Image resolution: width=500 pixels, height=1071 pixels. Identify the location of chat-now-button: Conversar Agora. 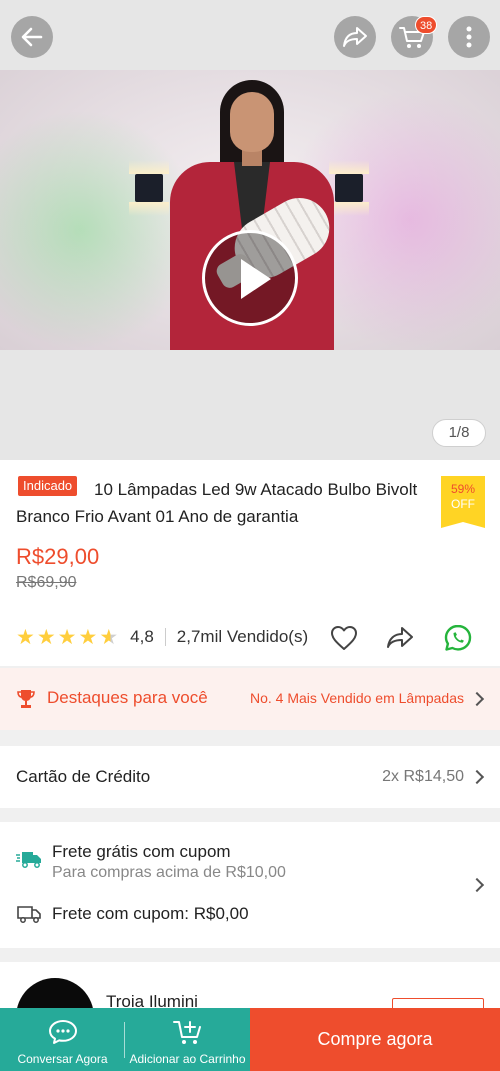
(62, 1039).